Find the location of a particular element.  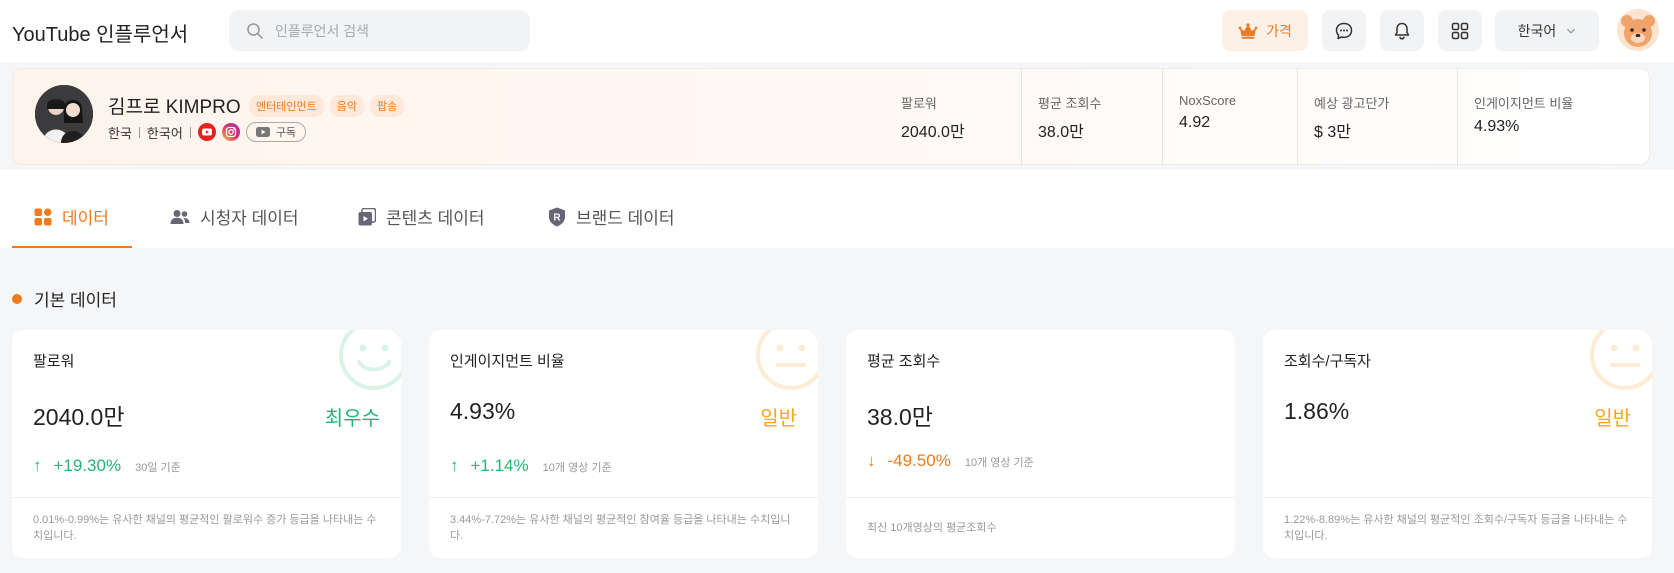

user-avatar is located at coordinates (1638, 30).